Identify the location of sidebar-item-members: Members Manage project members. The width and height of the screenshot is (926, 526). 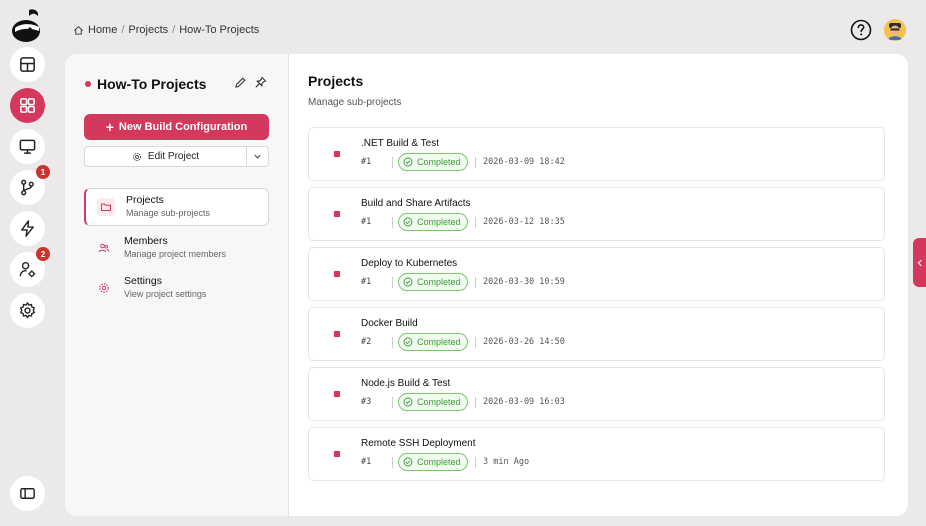
(176, 249).